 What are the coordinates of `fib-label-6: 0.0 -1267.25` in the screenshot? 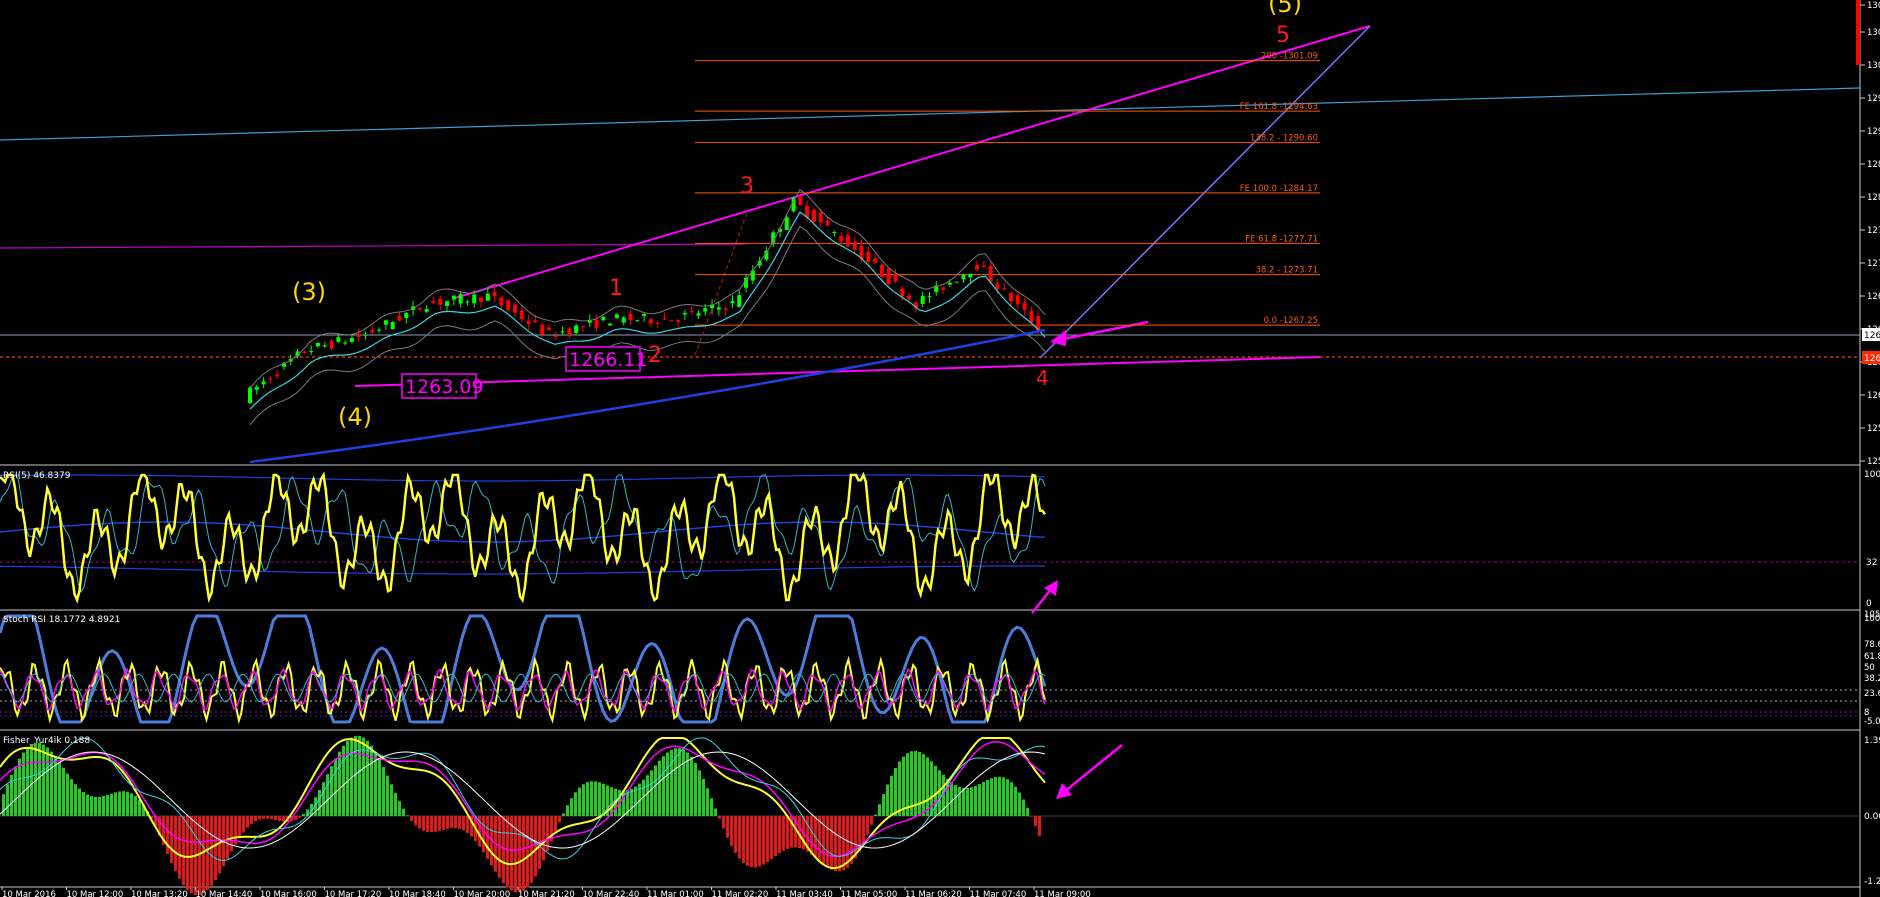 It's located at (1291, 321).